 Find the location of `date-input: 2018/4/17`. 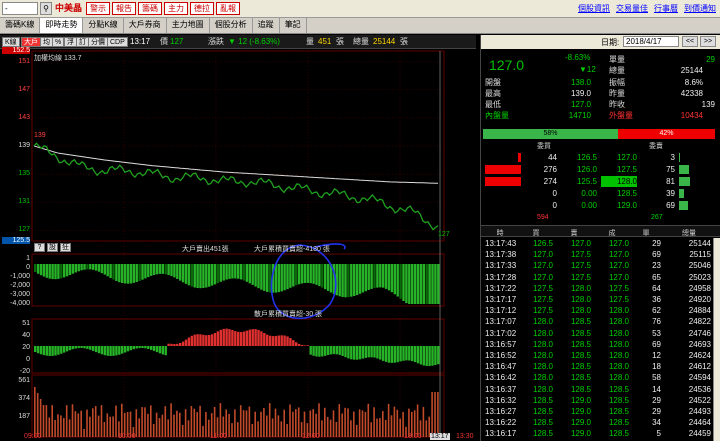

date-input: 2018/4/17 is located at coordinates (651, 41).